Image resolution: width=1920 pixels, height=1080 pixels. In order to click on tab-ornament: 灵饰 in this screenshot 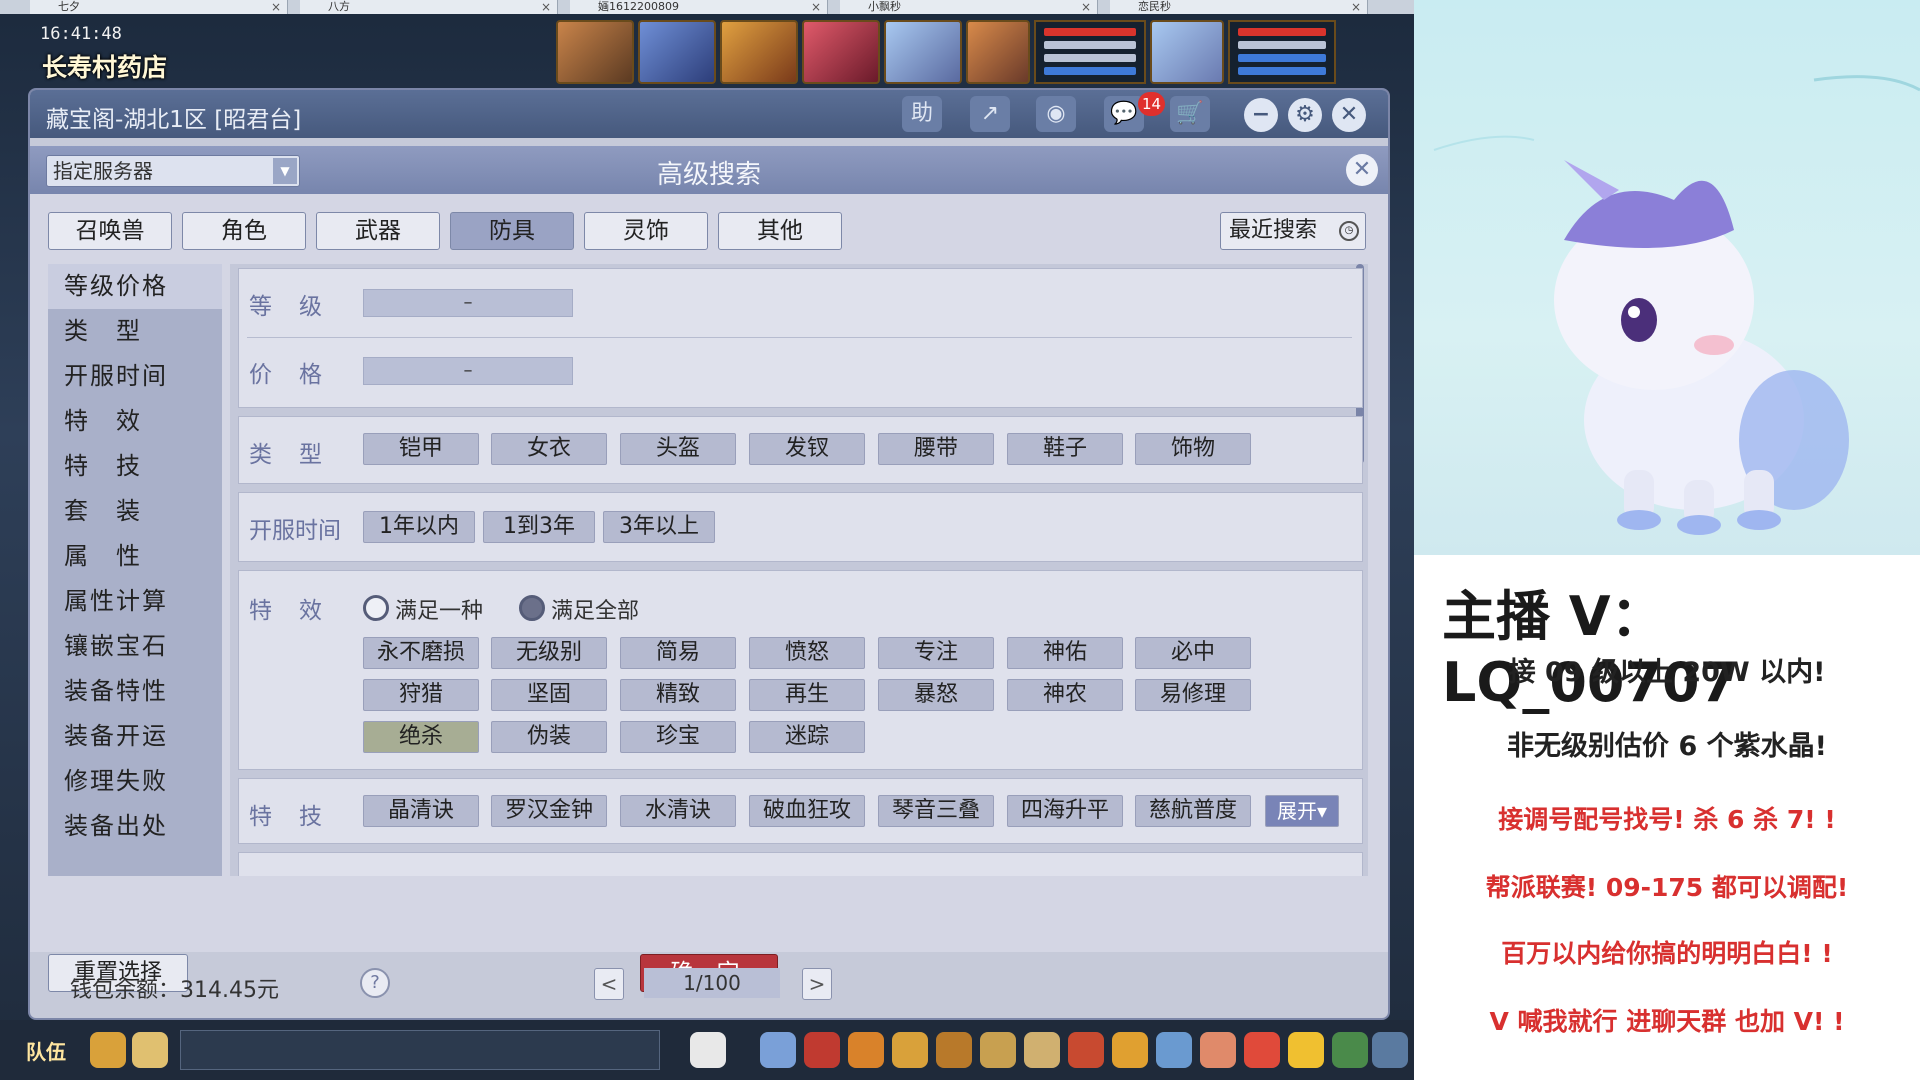, I will do `click(646, 231)`.